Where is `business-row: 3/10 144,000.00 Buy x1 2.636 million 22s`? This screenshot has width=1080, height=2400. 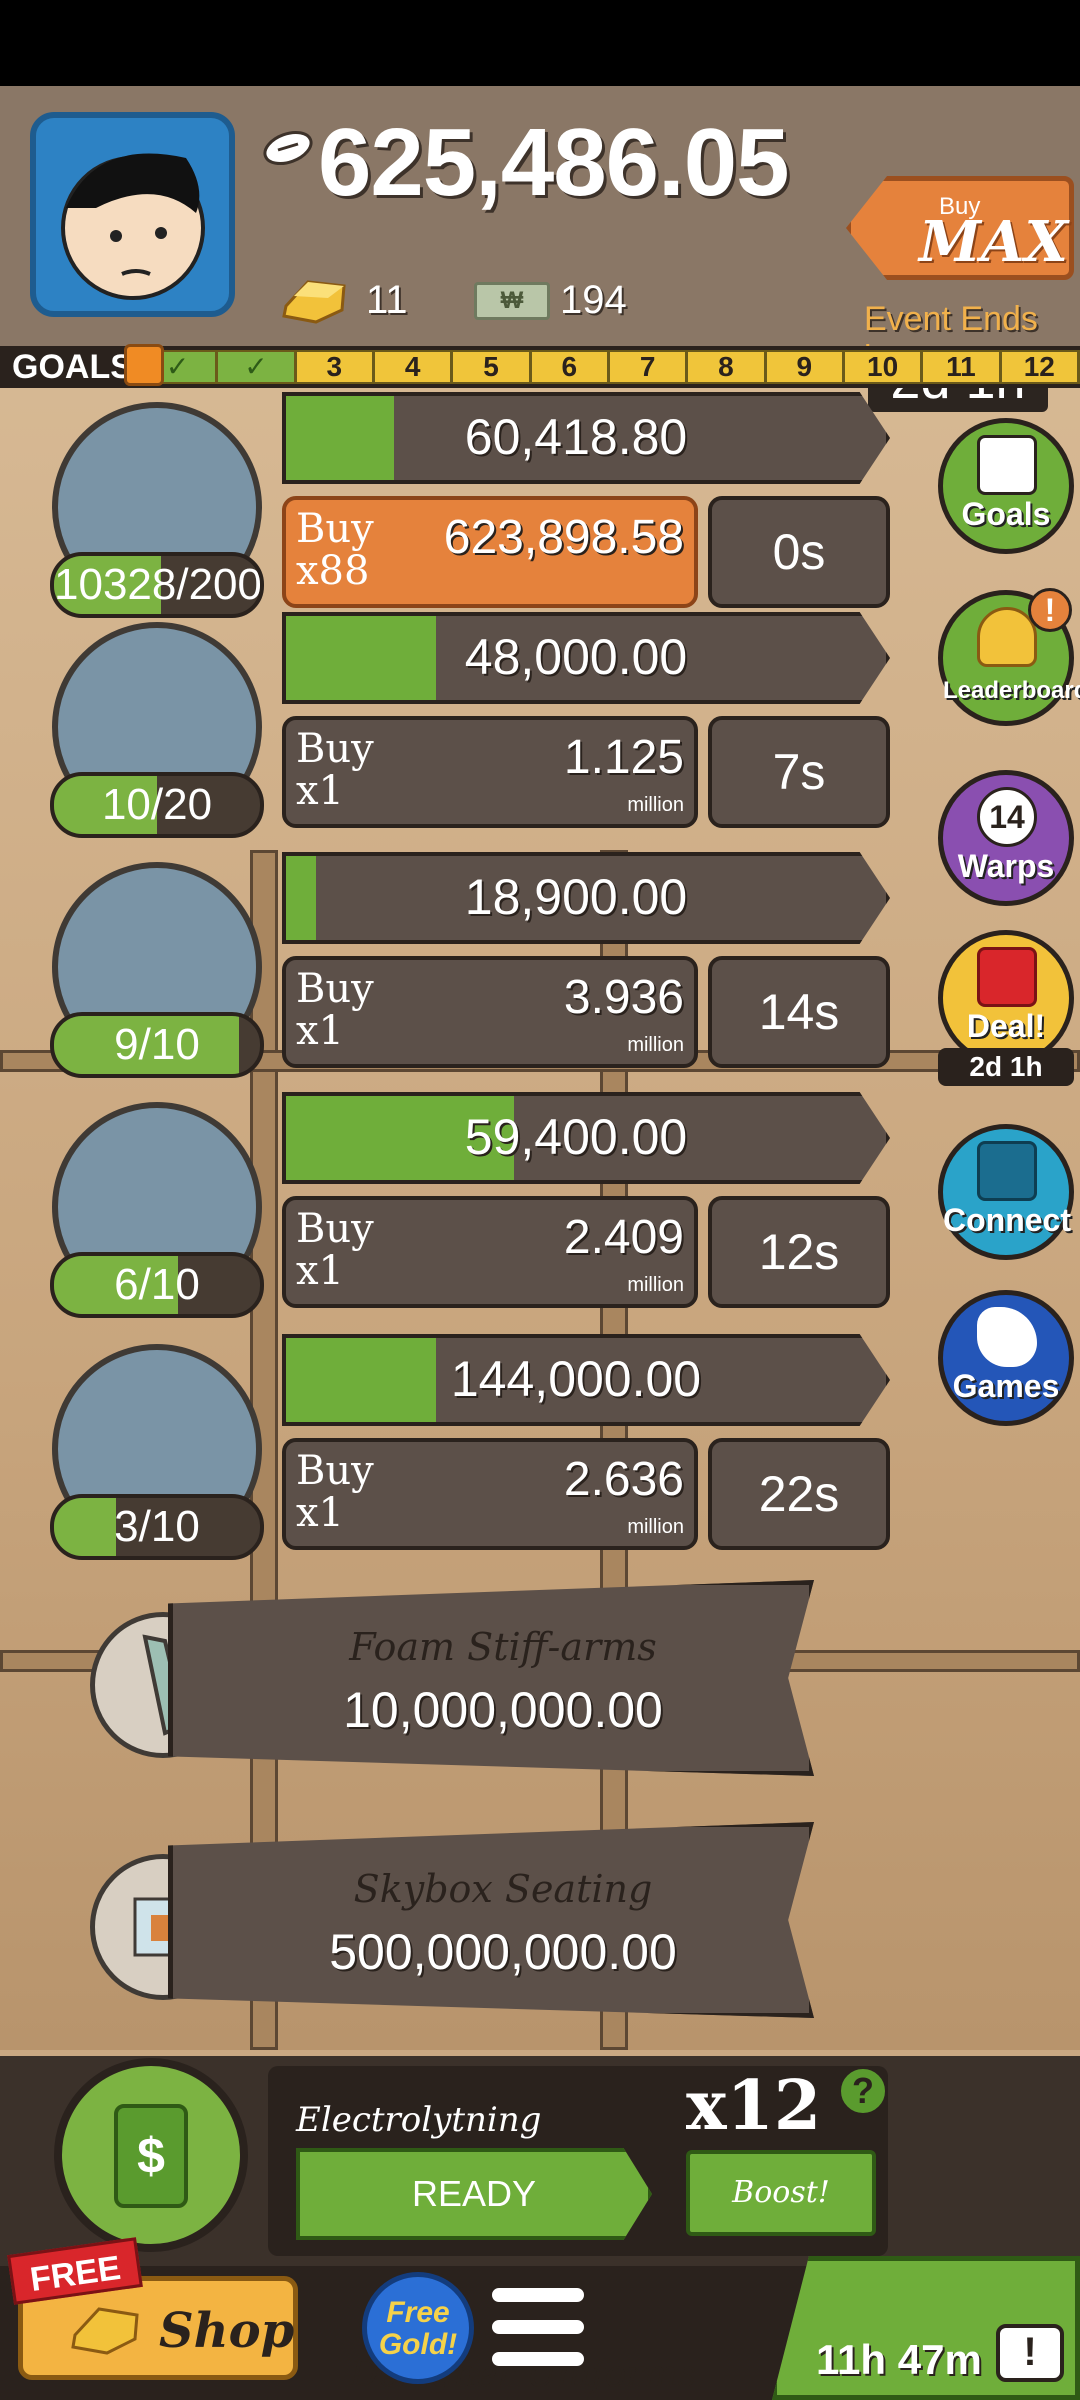 business-row: 3/10 144,000.00 Buy x1 2.636 million 22s is located at coordinates (450, 1449).